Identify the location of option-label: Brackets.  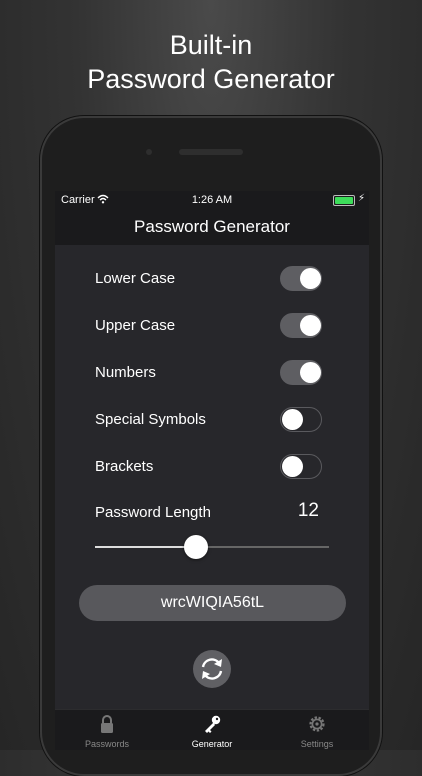
(124, 466).